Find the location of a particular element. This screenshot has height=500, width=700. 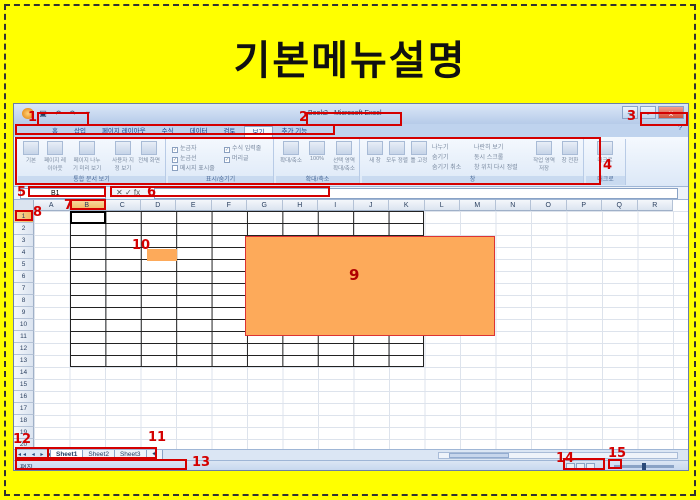

row-header-16: 16 is located at coordinates (24, 397).